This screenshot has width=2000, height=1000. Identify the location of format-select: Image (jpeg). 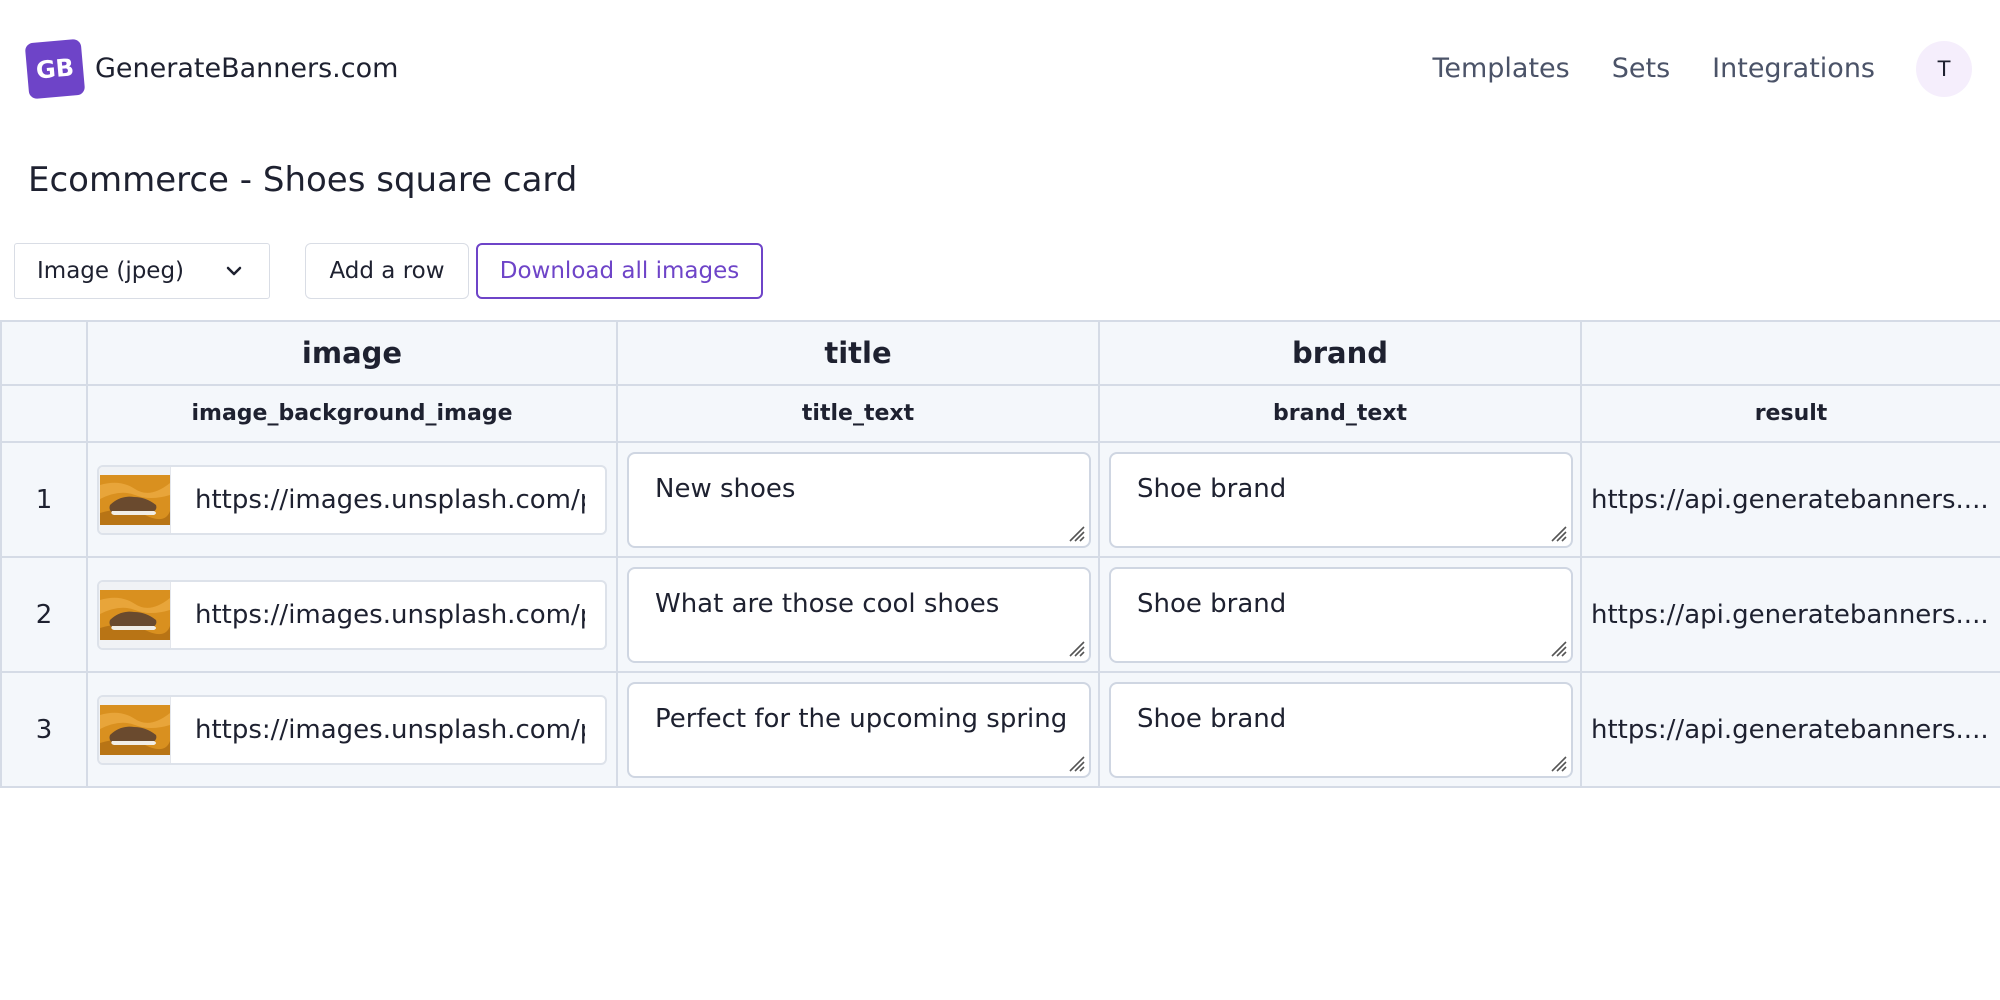
(142, 271).